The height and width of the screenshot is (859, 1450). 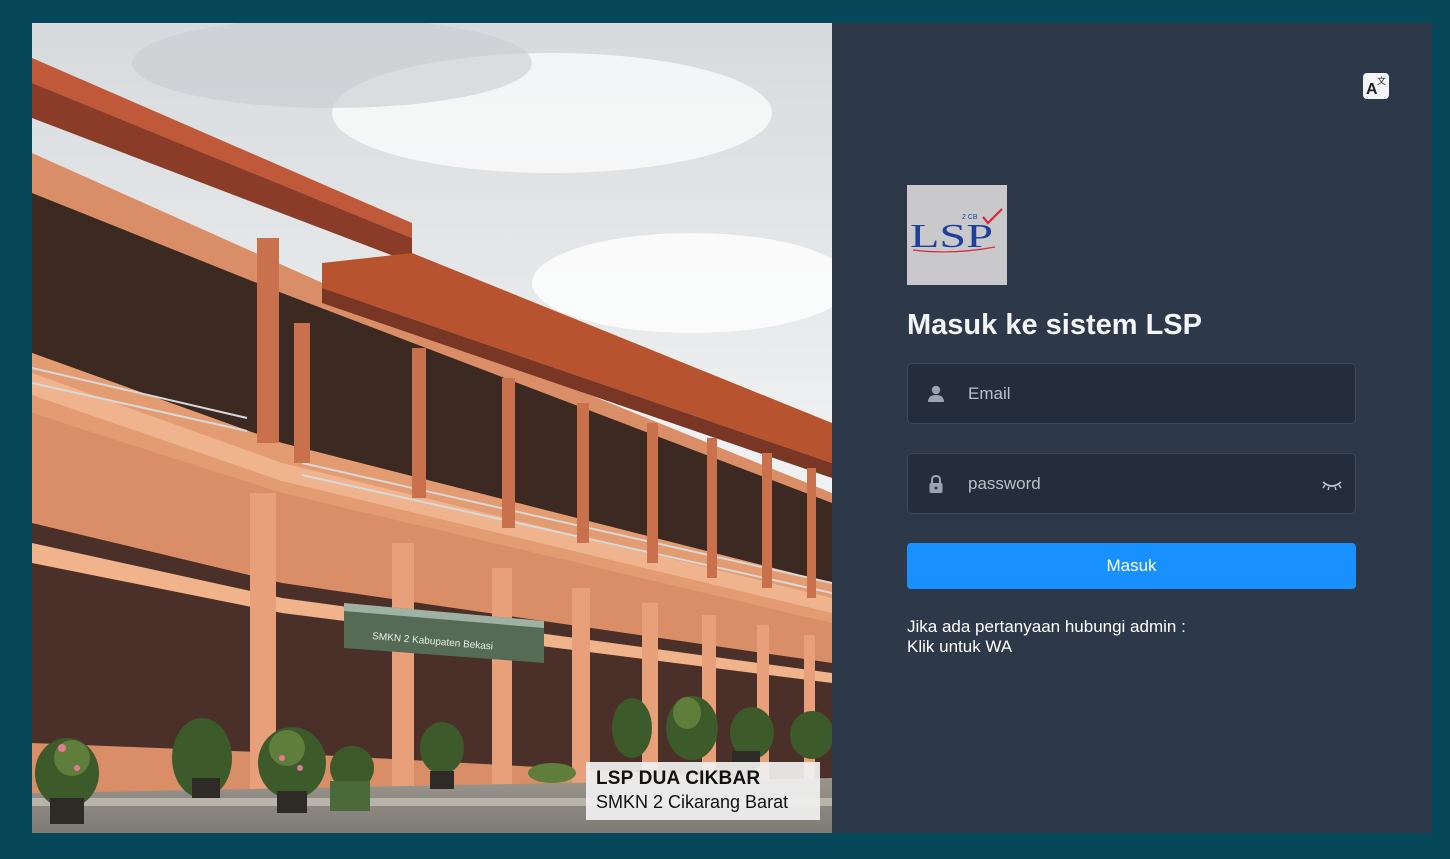 What do you see at coordinates (1138, 483) in the screenshot?
I see `password-input` at bounding box center [1138, 483].